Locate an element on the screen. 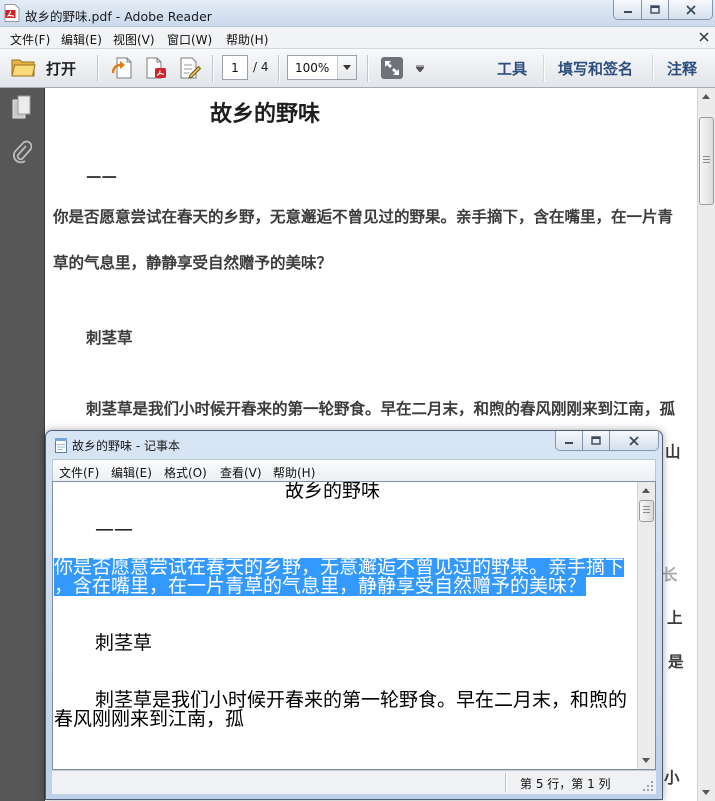 The height and width of the screenshot is (801, 715). tools-pane-button: 工具 is located at coordinates (512, 68).